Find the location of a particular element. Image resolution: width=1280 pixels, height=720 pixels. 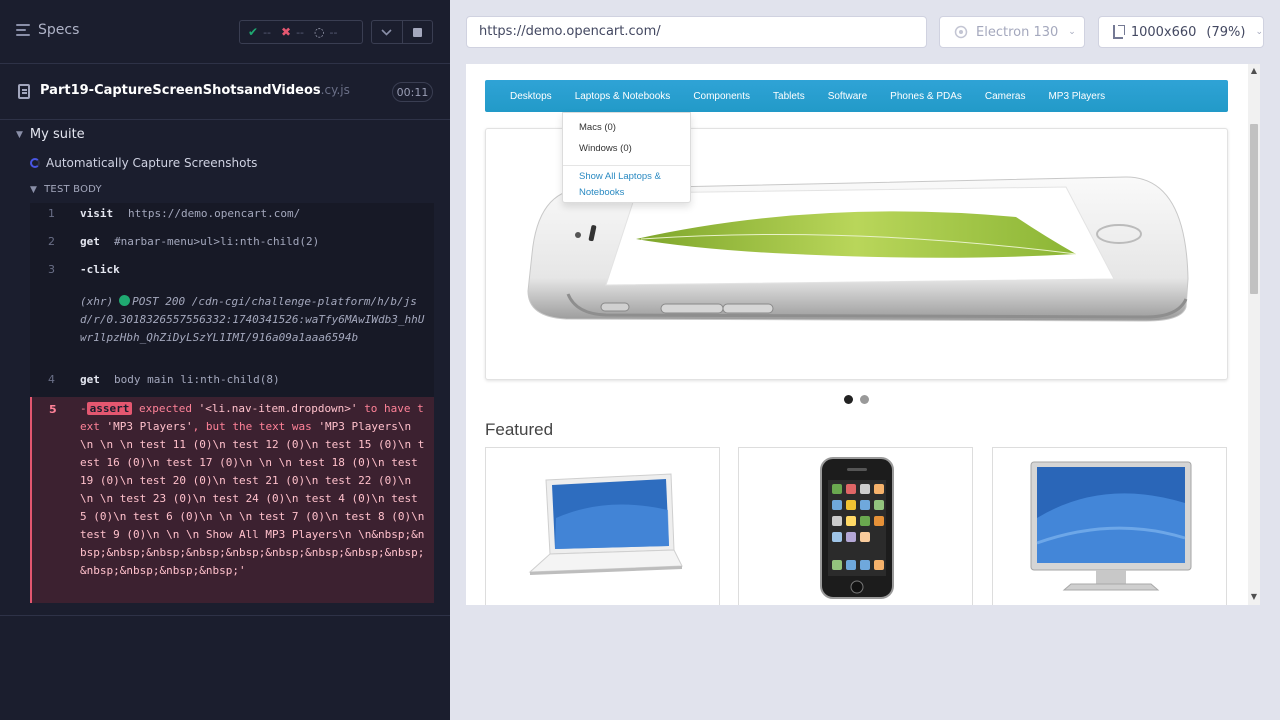

assert-badge: assert is located at coordinates (109, 408).